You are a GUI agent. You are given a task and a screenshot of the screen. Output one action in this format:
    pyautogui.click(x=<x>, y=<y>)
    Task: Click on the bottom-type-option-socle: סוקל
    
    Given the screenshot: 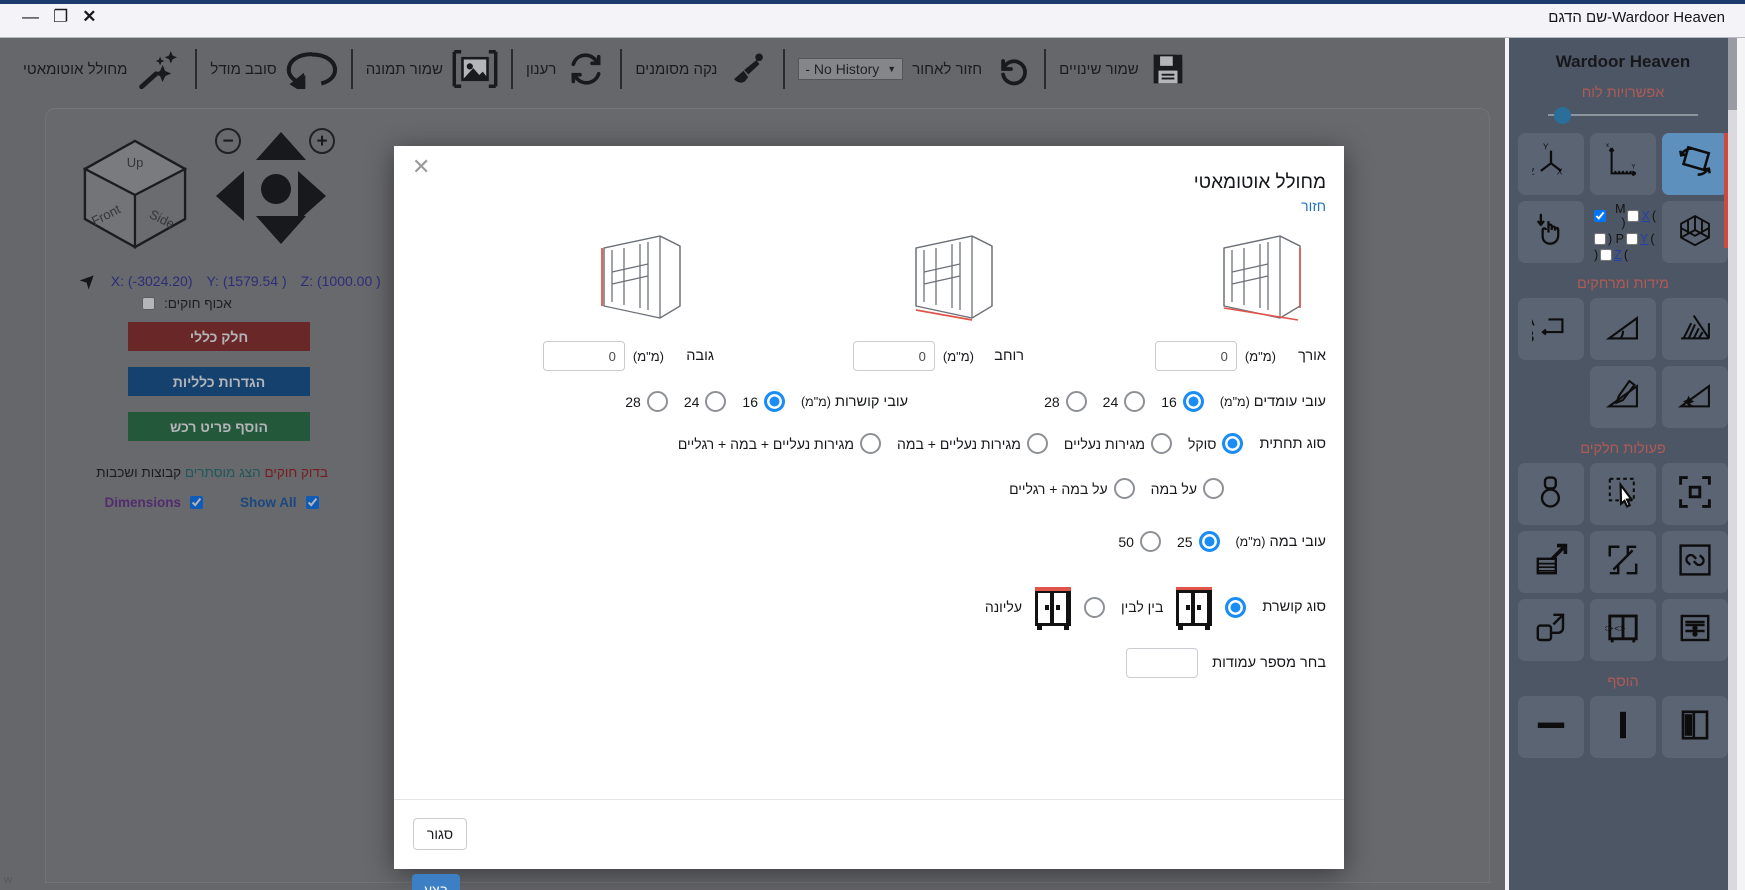 What is the action you would take?
    pyautogui.click(x=1216, y=443)
    